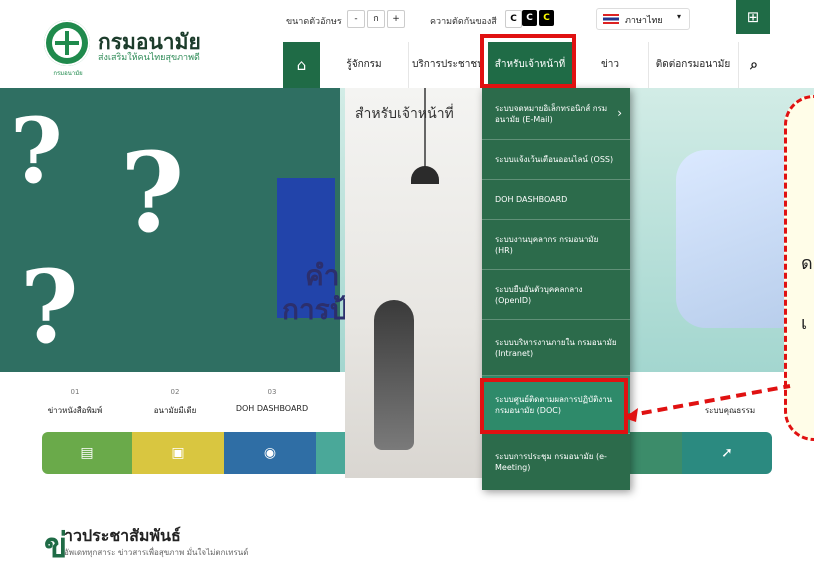  What do you see at coordinates (513, 19) in the screenshot?
I see `contrast-normal-button: C` at bounding box center [513, 19].